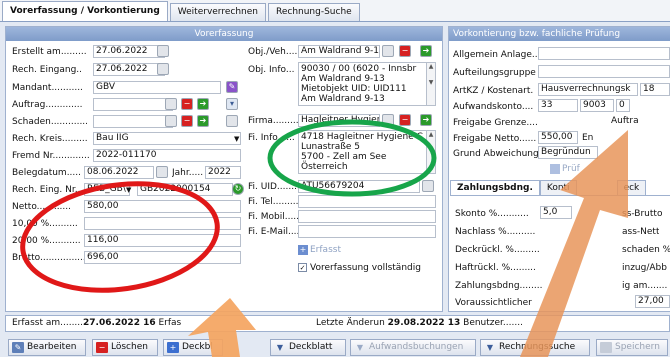 This screenshot has width=670, height=357. I want to click on belegdatum-field: 08.06.2022, so click(119, 172).